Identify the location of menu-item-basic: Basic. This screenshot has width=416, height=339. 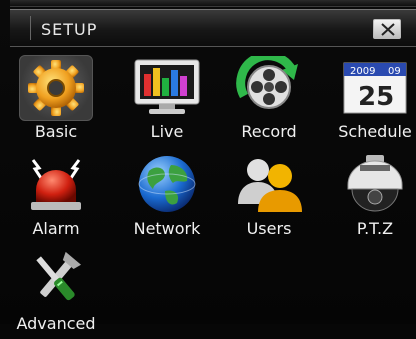
(56, 97).